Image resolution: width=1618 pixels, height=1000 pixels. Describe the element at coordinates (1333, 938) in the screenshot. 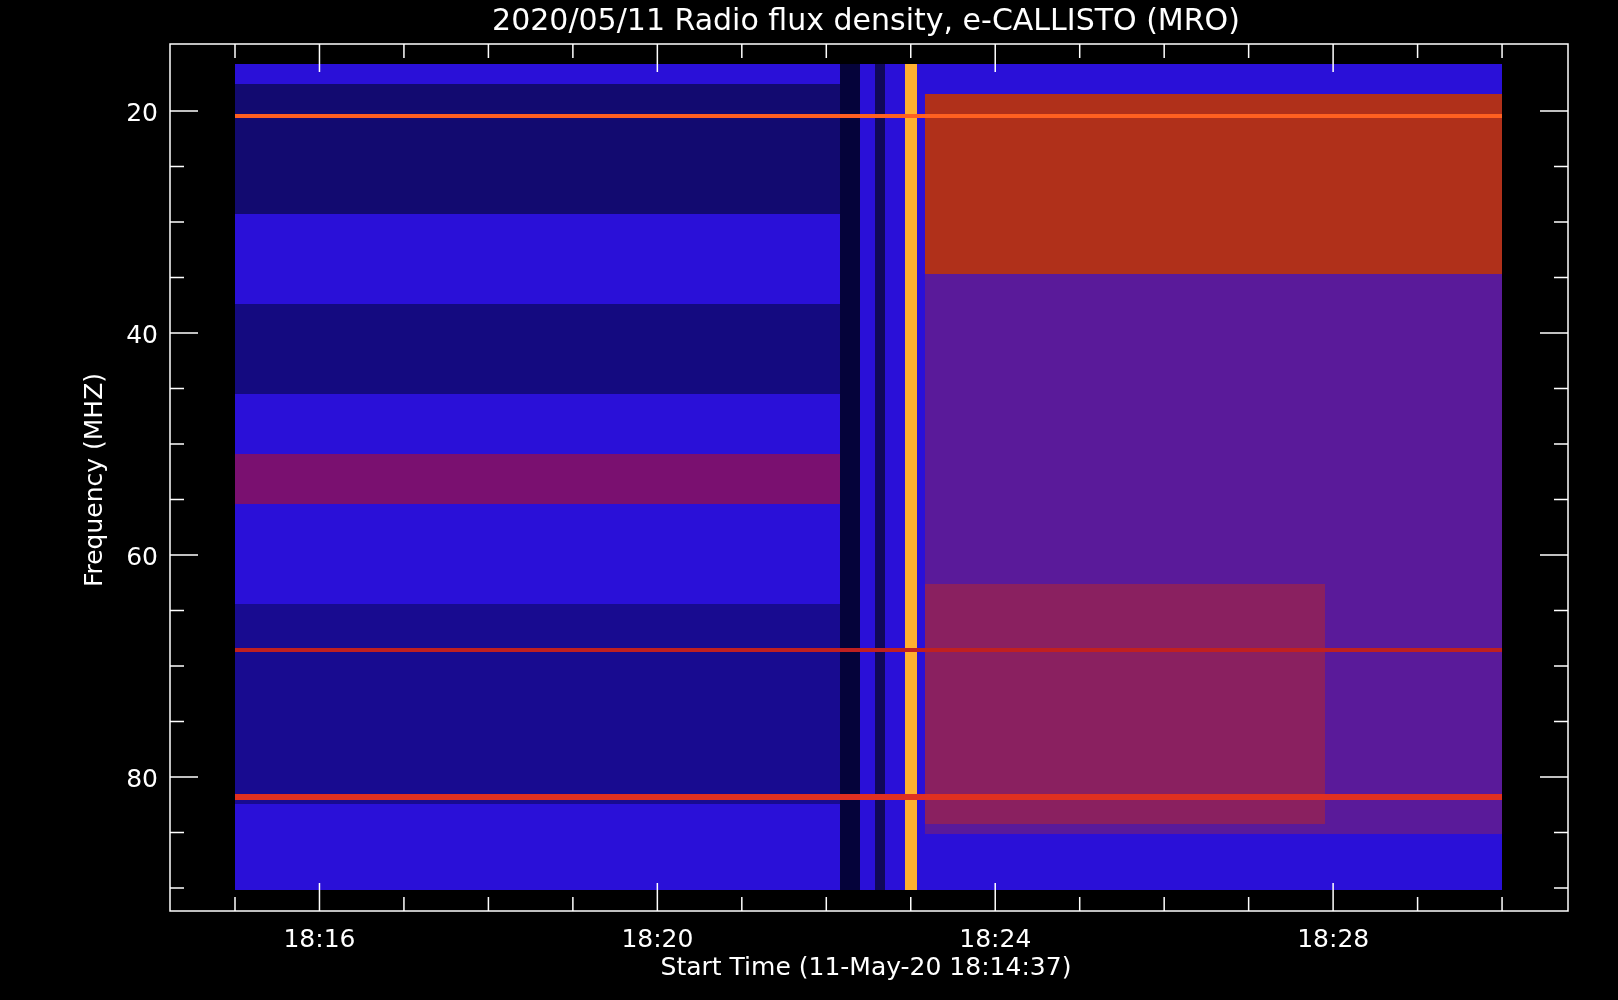

I see `x-tick-label: 18:28` at that location.